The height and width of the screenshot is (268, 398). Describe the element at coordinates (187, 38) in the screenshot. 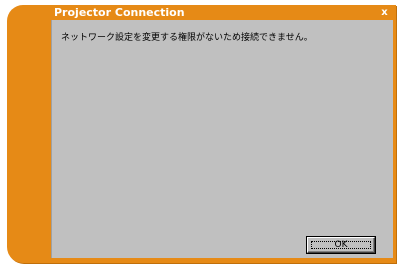

I see `error-message: ネットワーク設定を変更する権限がないため接続できません。` at that location.